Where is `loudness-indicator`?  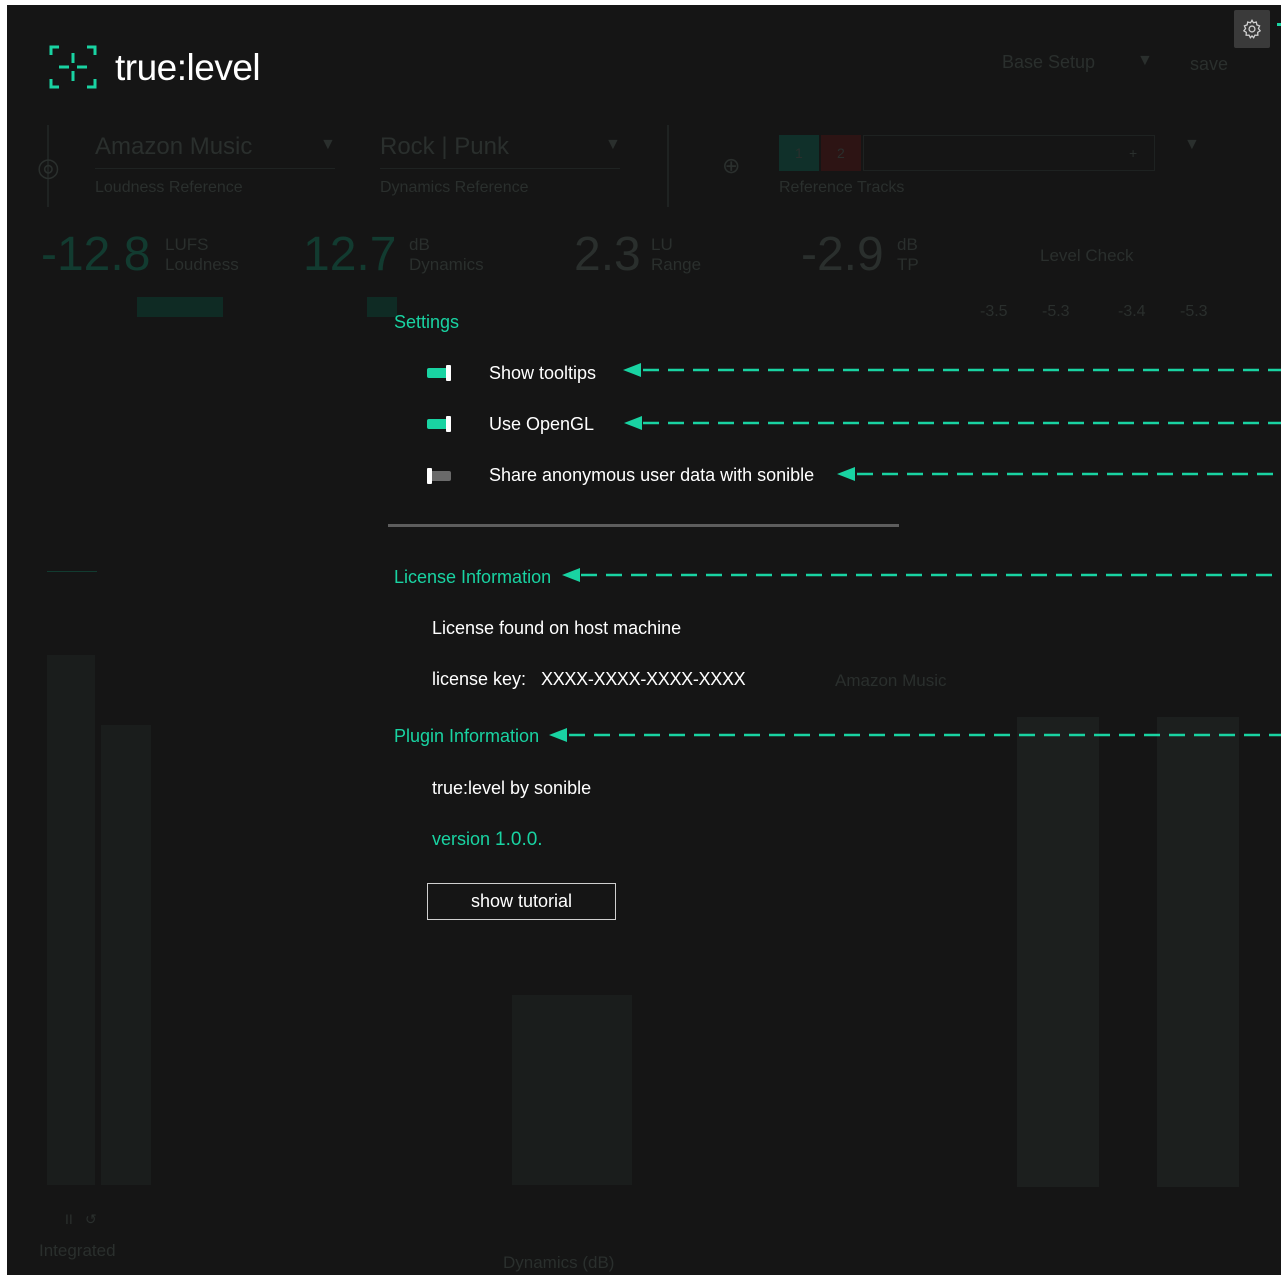 loudness-indicator is located at coordinates (180, 307).